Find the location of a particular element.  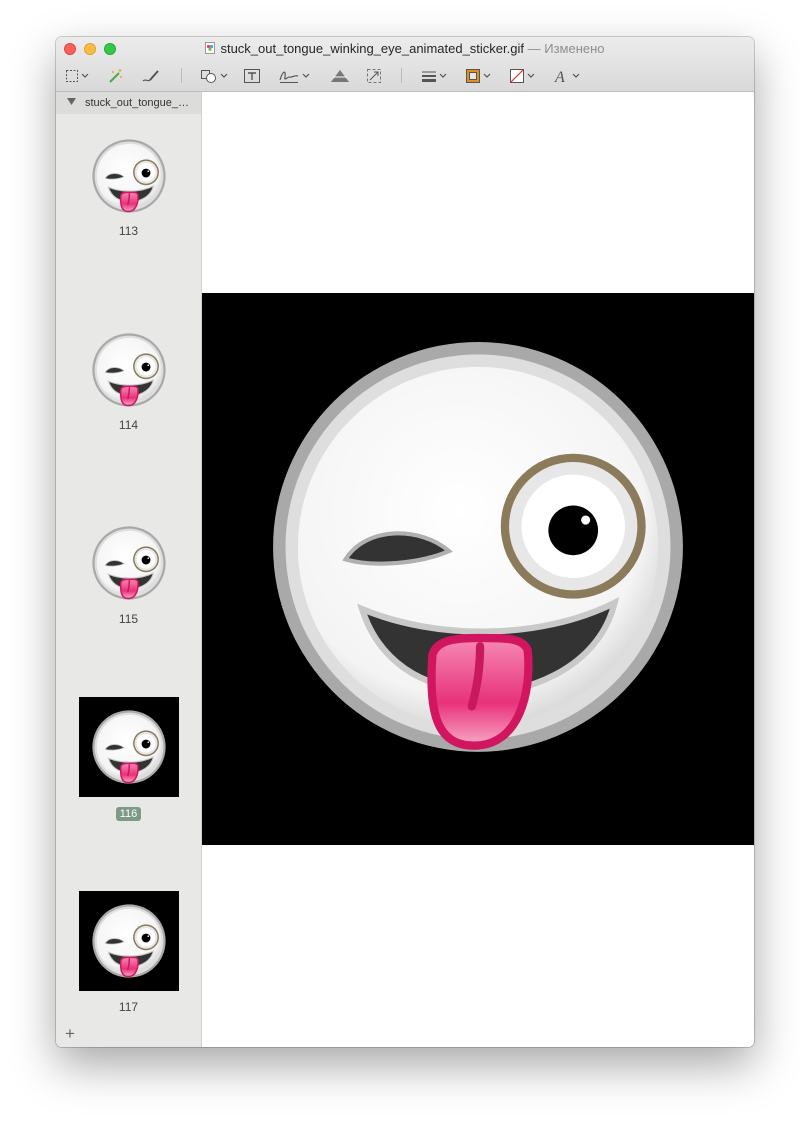

fill-color-tool is located at coordinates (522, 76).